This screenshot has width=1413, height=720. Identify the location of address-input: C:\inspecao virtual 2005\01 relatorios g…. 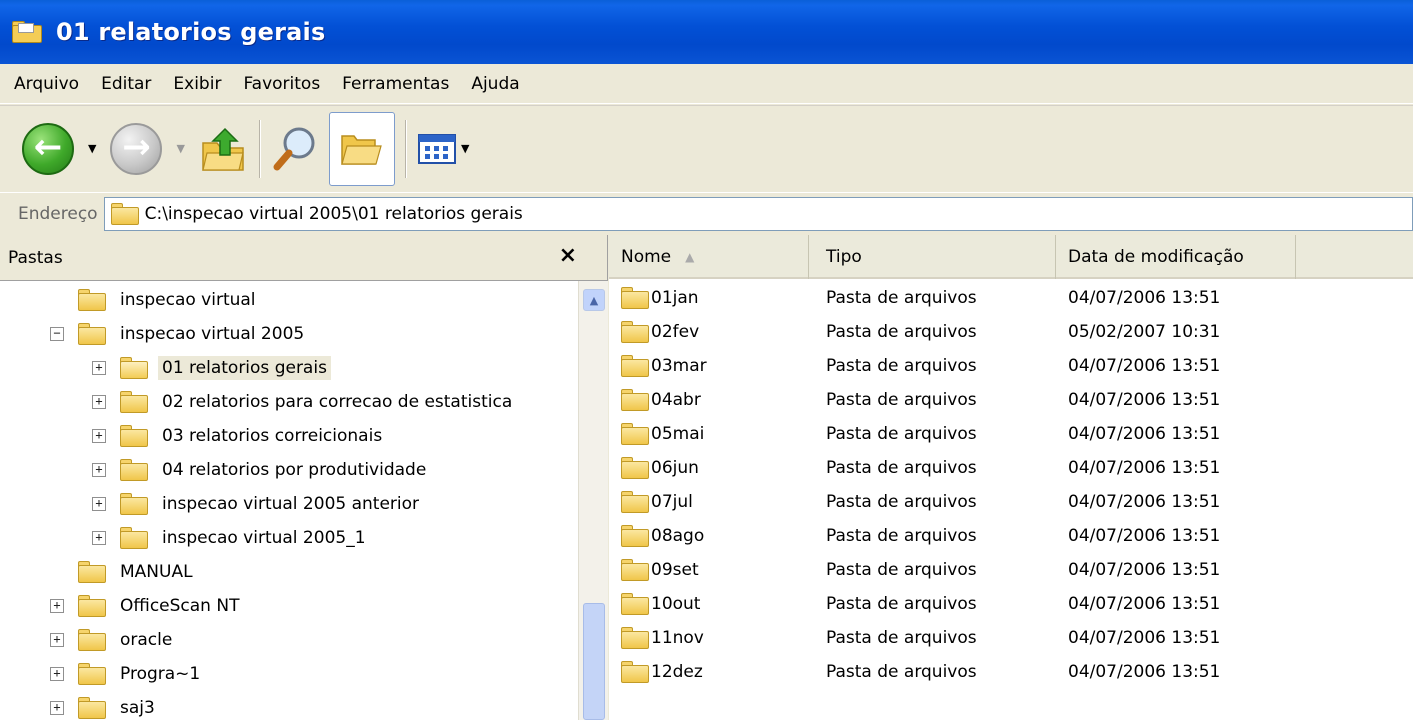
(758, 213).